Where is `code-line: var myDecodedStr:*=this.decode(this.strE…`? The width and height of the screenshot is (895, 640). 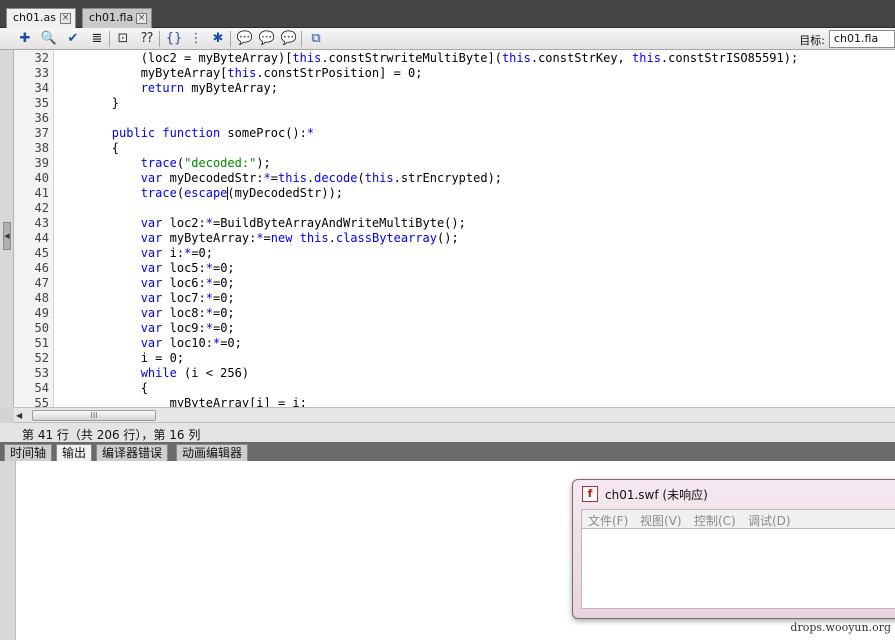
code-line: var myDecodedStr:*=this.decode(this.strE… is located at coordinates (474, 178).